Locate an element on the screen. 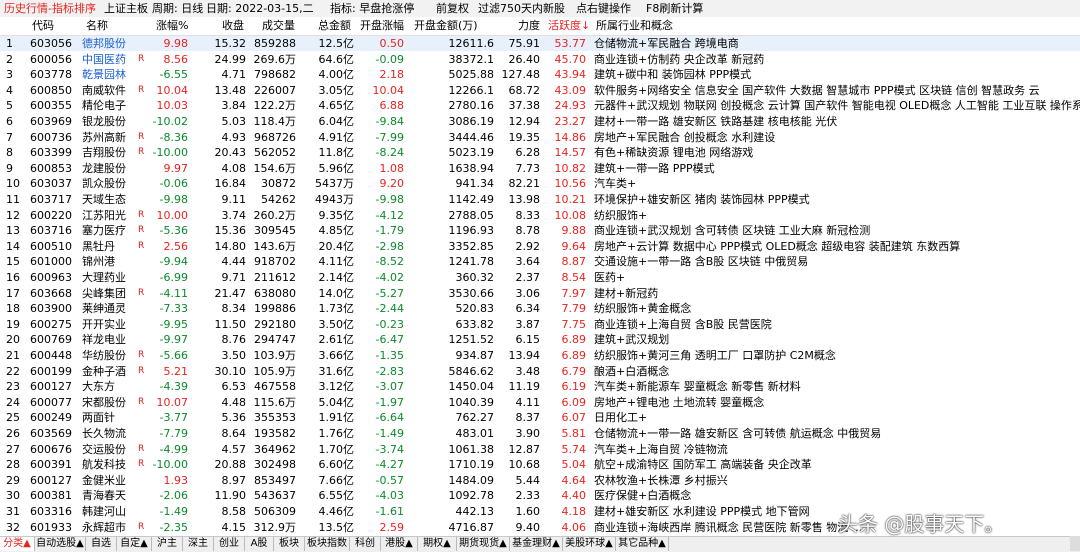 The width and height of the screenshot is (1080, 552). tab-1: 自动选股▲ is located at coordinates (60, 544).